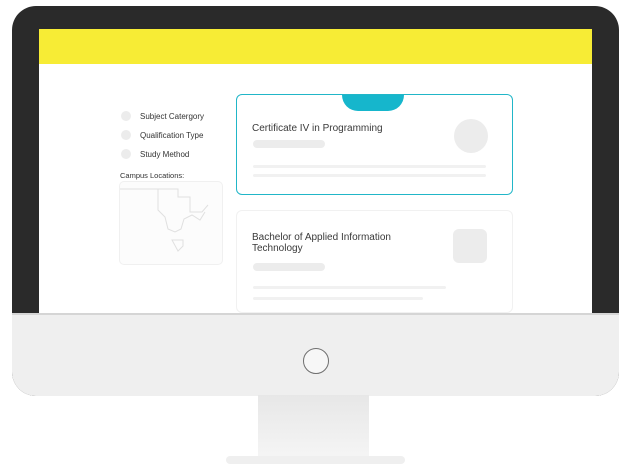  I want to click on top-banner, so click(315, 46).